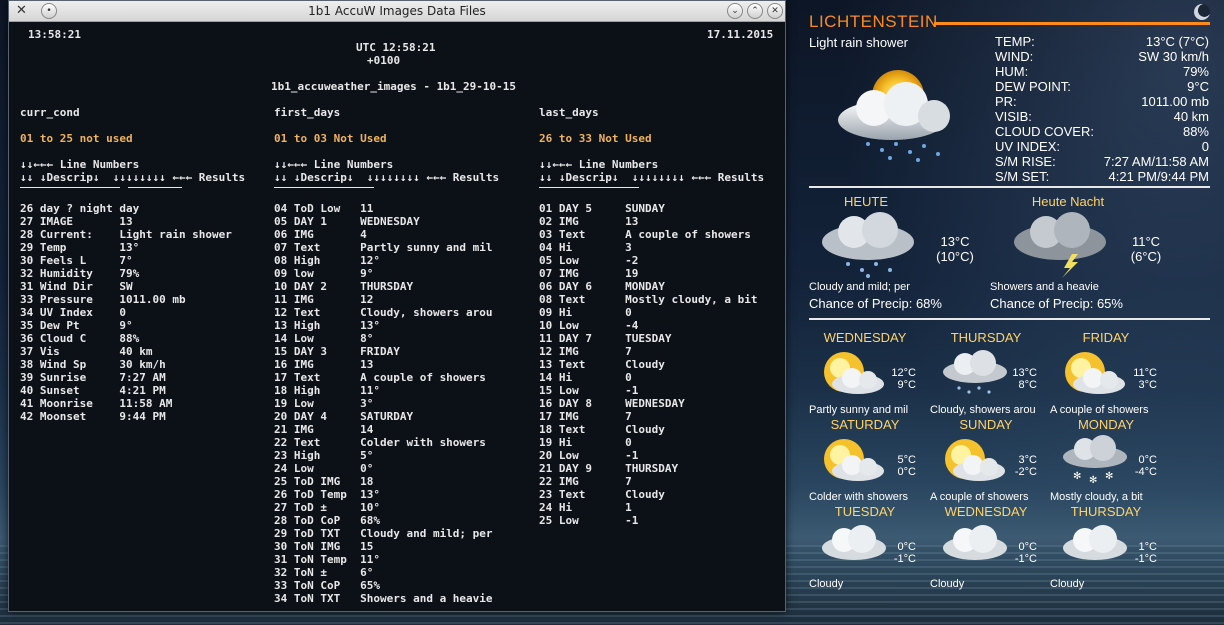  What do you see at coordinates (324, 429) in the screenshot?
I see `data-line: 21 IMG 14` at bounding box center [324, 429].